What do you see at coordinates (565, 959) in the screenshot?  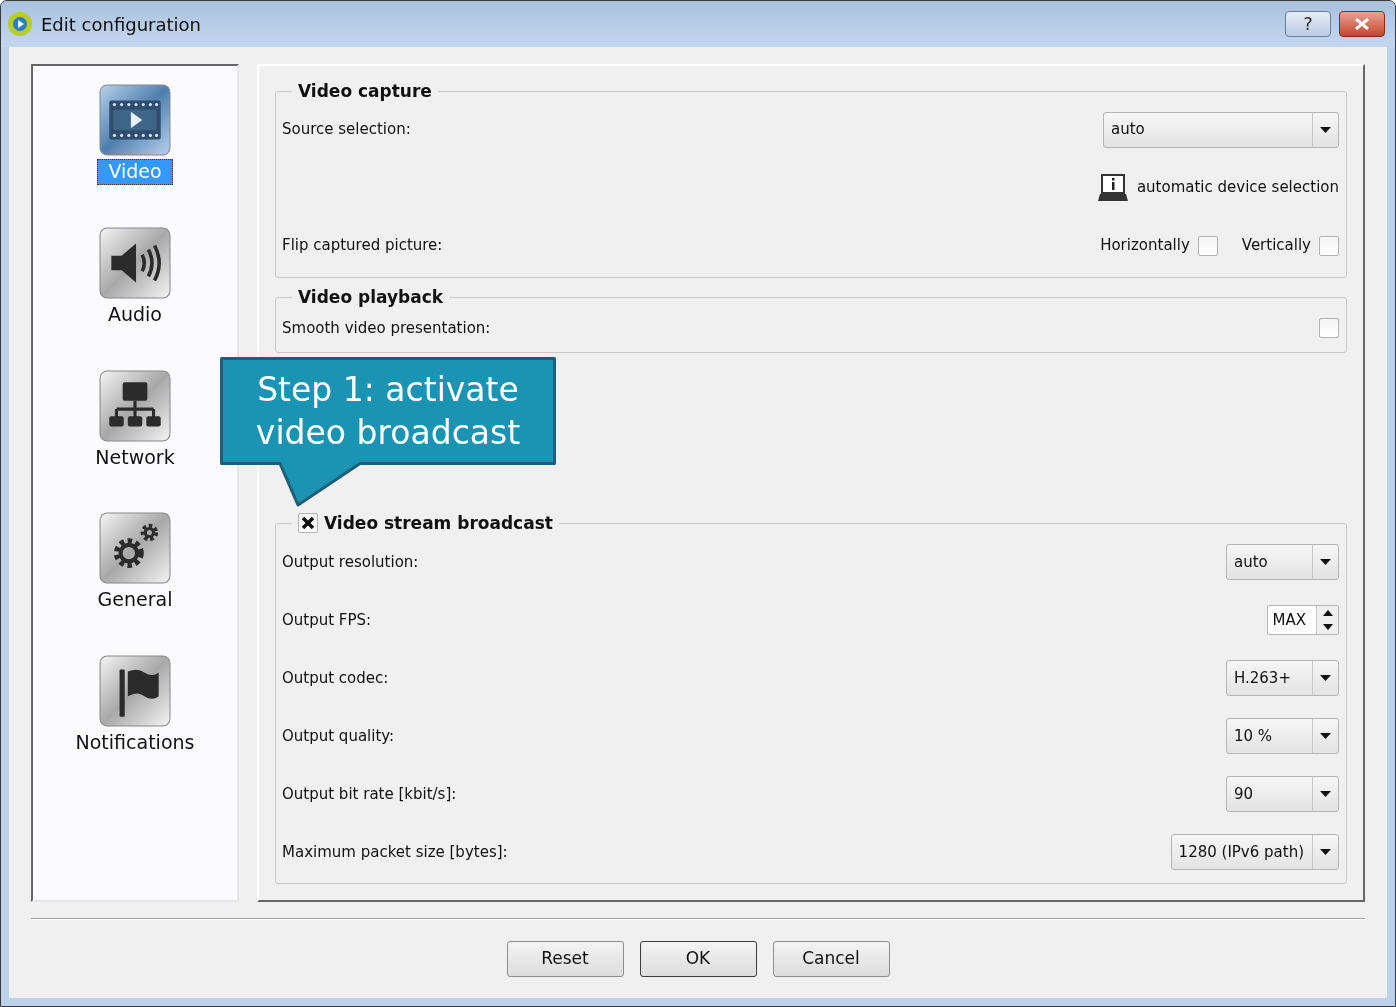 I see `dialog-button: Reset` at bounding box center [565, 959].